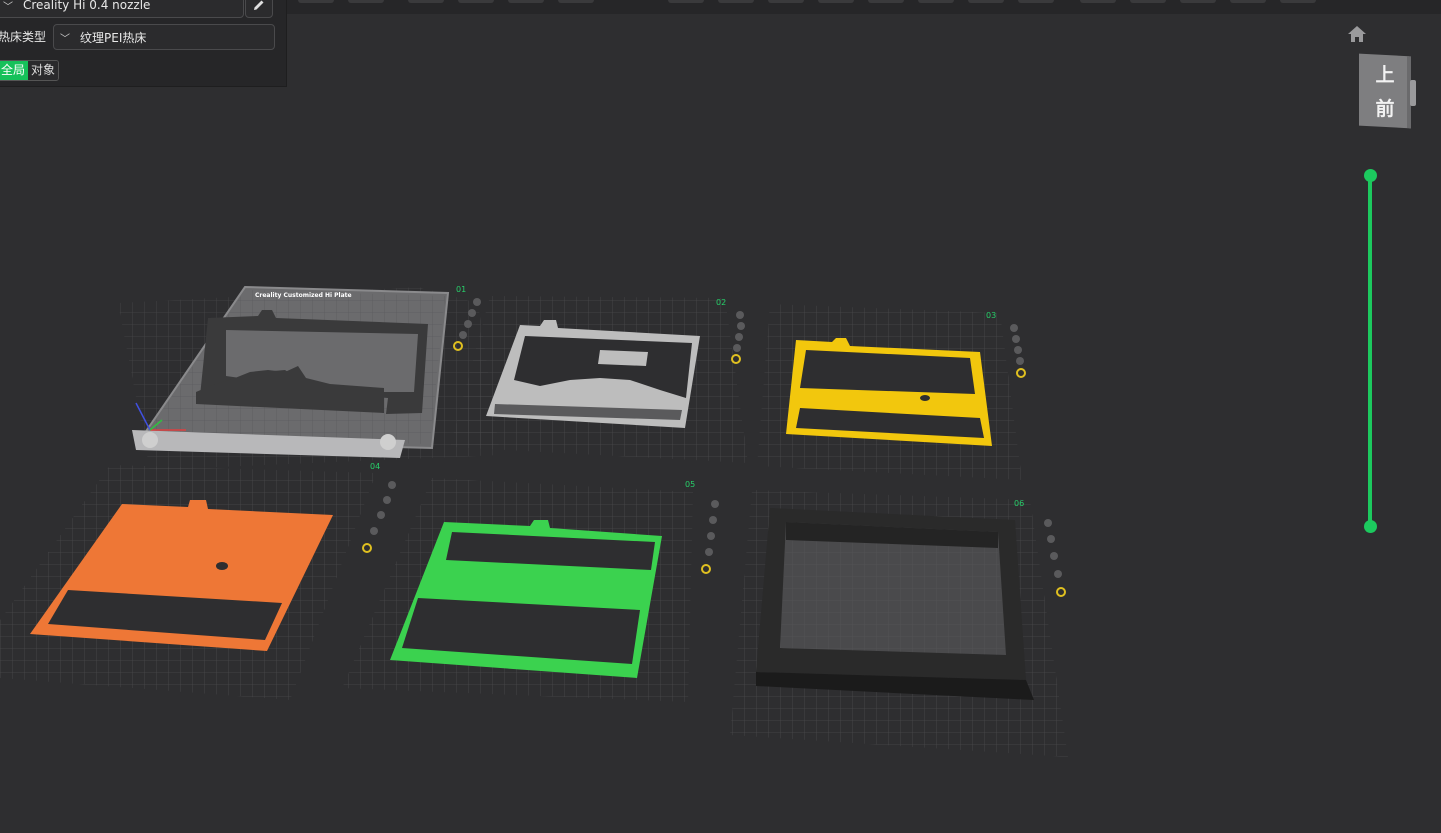  I want to click on plate-06: 06, so click(899, 623).